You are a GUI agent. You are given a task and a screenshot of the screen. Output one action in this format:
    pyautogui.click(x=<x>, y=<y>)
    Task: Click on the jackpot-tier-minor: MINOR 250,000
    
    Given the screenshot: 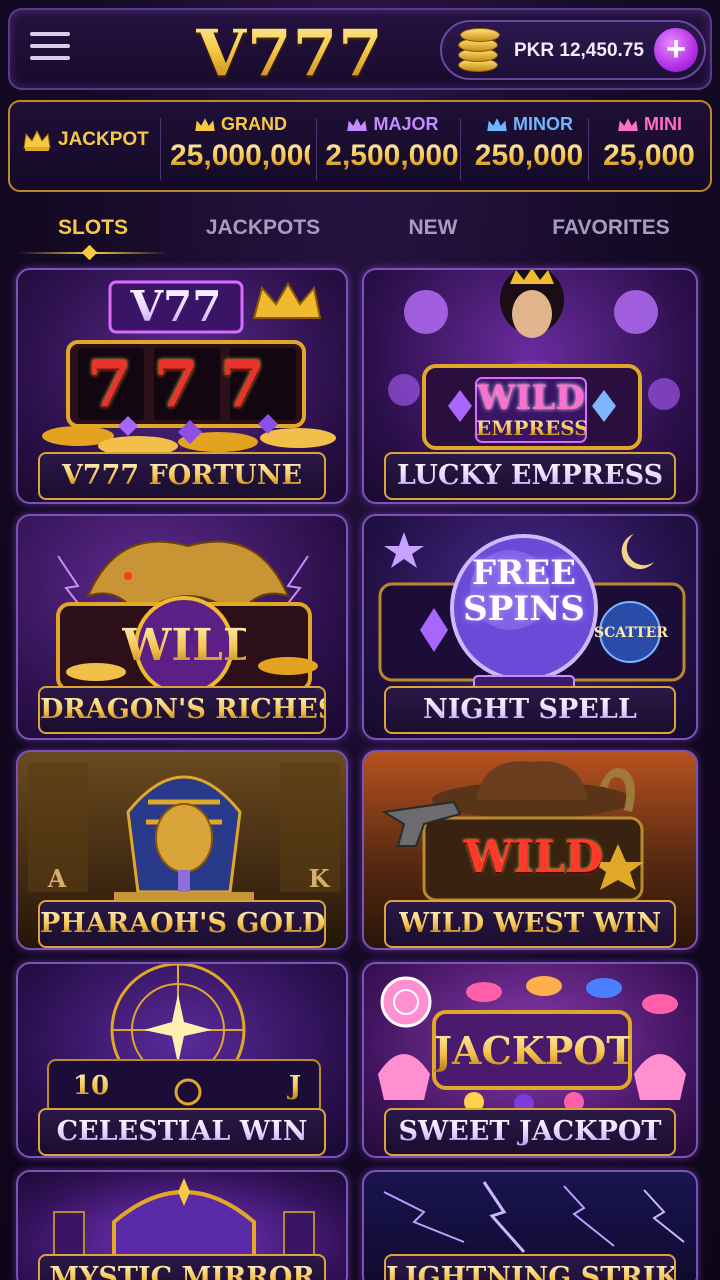 What is the action you would take?
    pyautogui.click(x=529, y=143)
    